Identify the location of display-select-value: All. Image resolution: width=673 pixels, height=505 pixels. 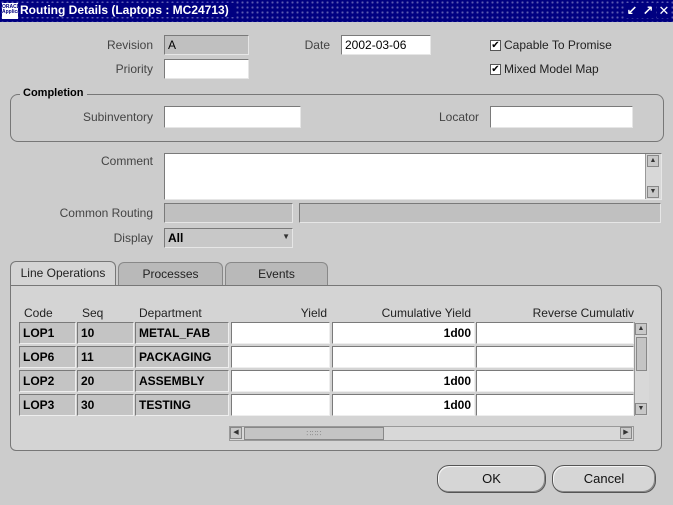
(176, 238).